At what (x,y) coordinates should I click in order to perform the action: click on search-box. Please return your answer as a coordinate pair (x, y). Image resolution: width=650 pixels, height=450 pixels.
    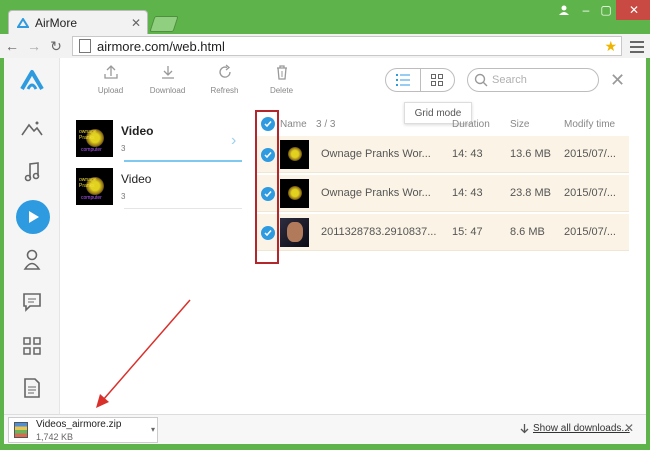
    Looking at the image, I should click on (533, 80).